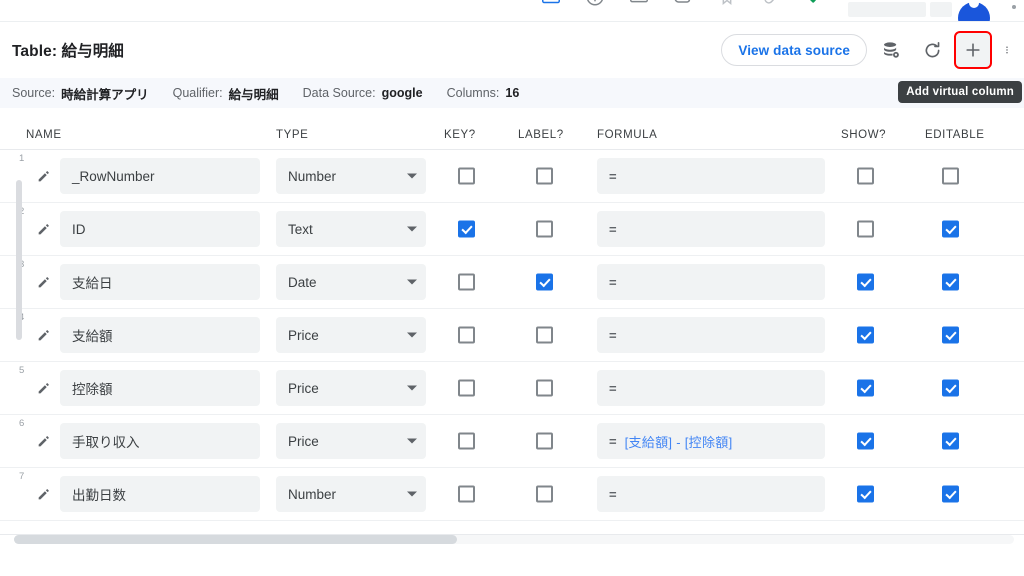 The width and height of the screenshot is (1024, 576). What do you see at coordinates (303, 335) in the screenshot?
I see `column-type-value: Price` at bounding box center [303, 335].